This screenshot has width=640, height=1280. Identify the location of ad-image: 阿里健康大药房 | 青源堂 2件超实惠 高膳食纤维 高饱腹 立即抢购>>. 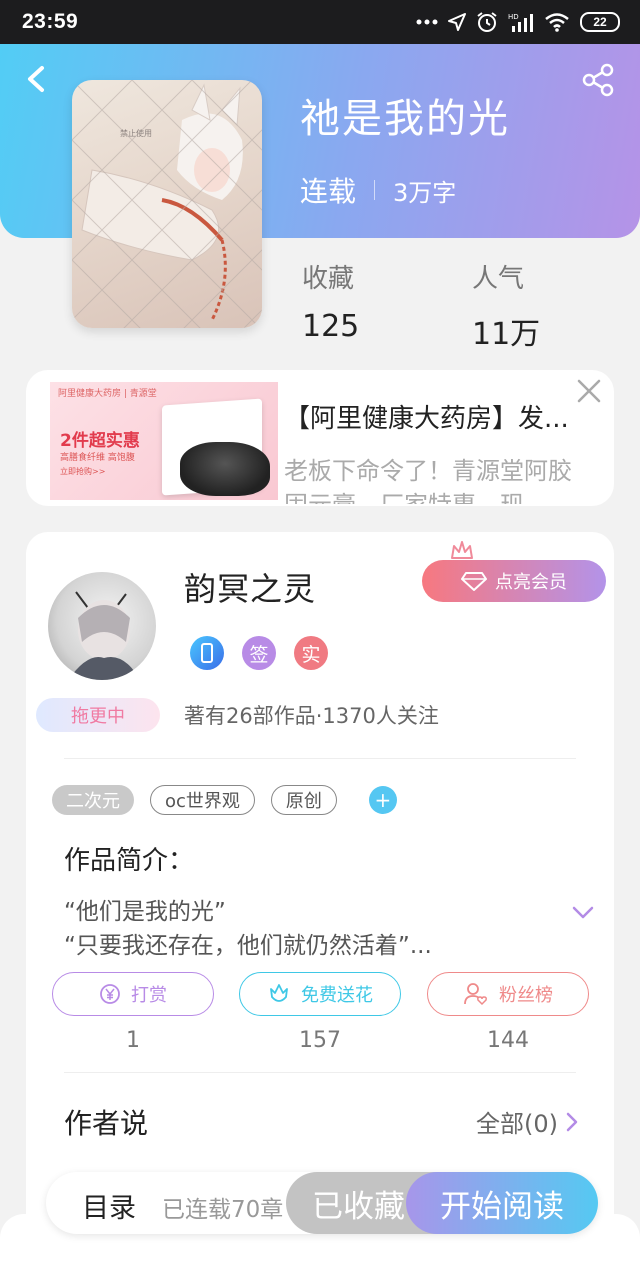
(164, 441).